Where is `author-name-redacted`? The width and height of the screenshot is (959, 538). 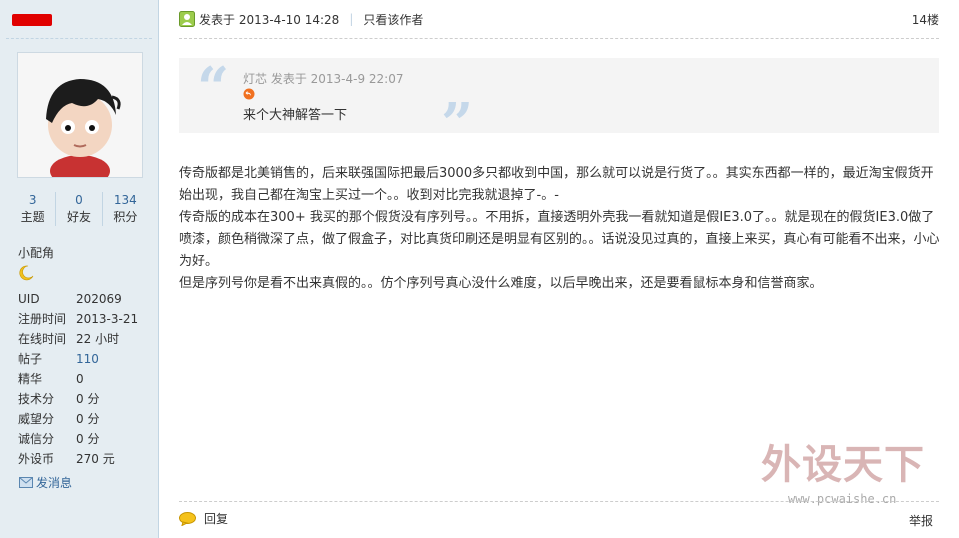 author-name-redacted is located at coordinates (32, 20).